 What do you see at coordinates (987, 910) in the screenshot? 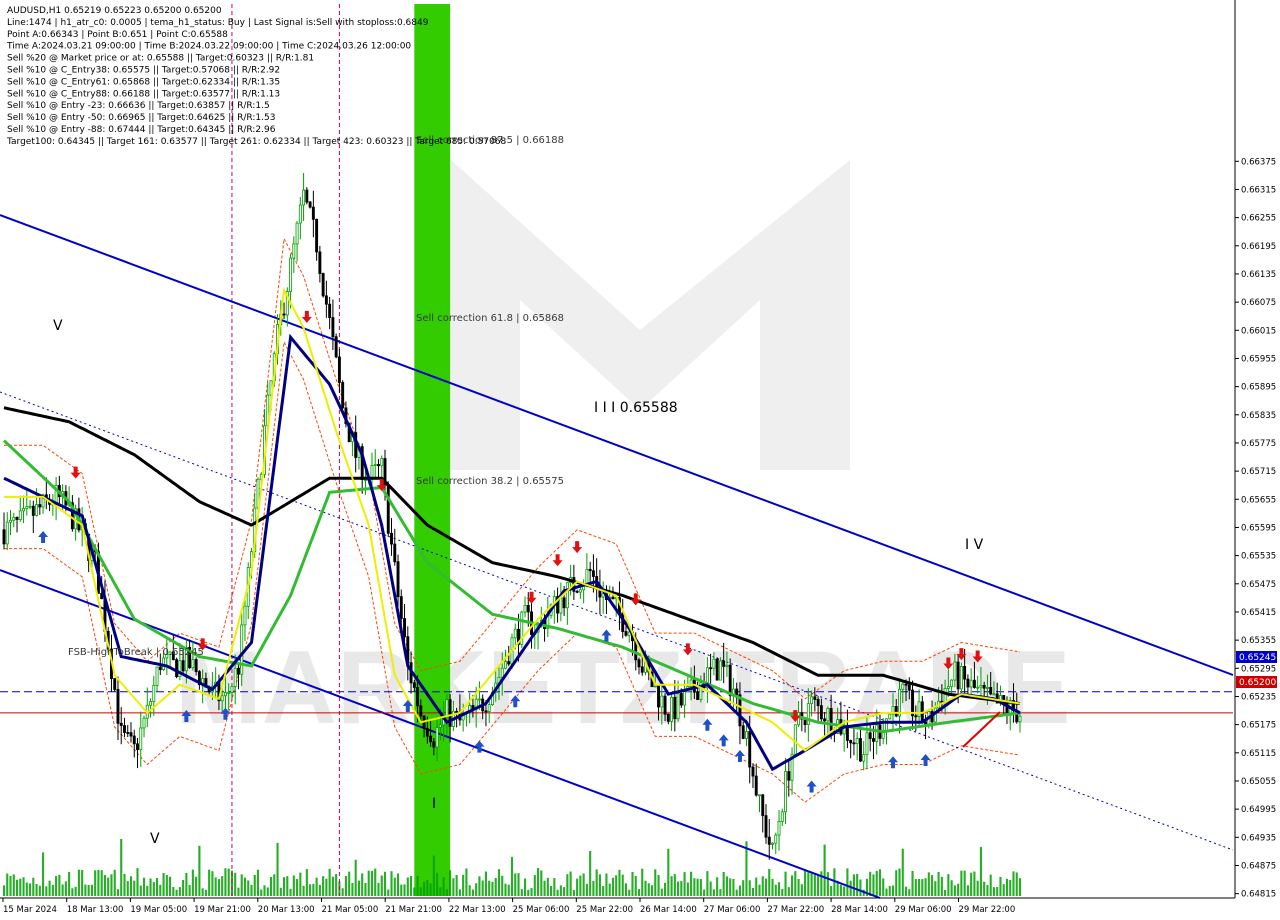
I see `x-tick-label: 29 Mar 22:00` at bounding box center [987, 910].